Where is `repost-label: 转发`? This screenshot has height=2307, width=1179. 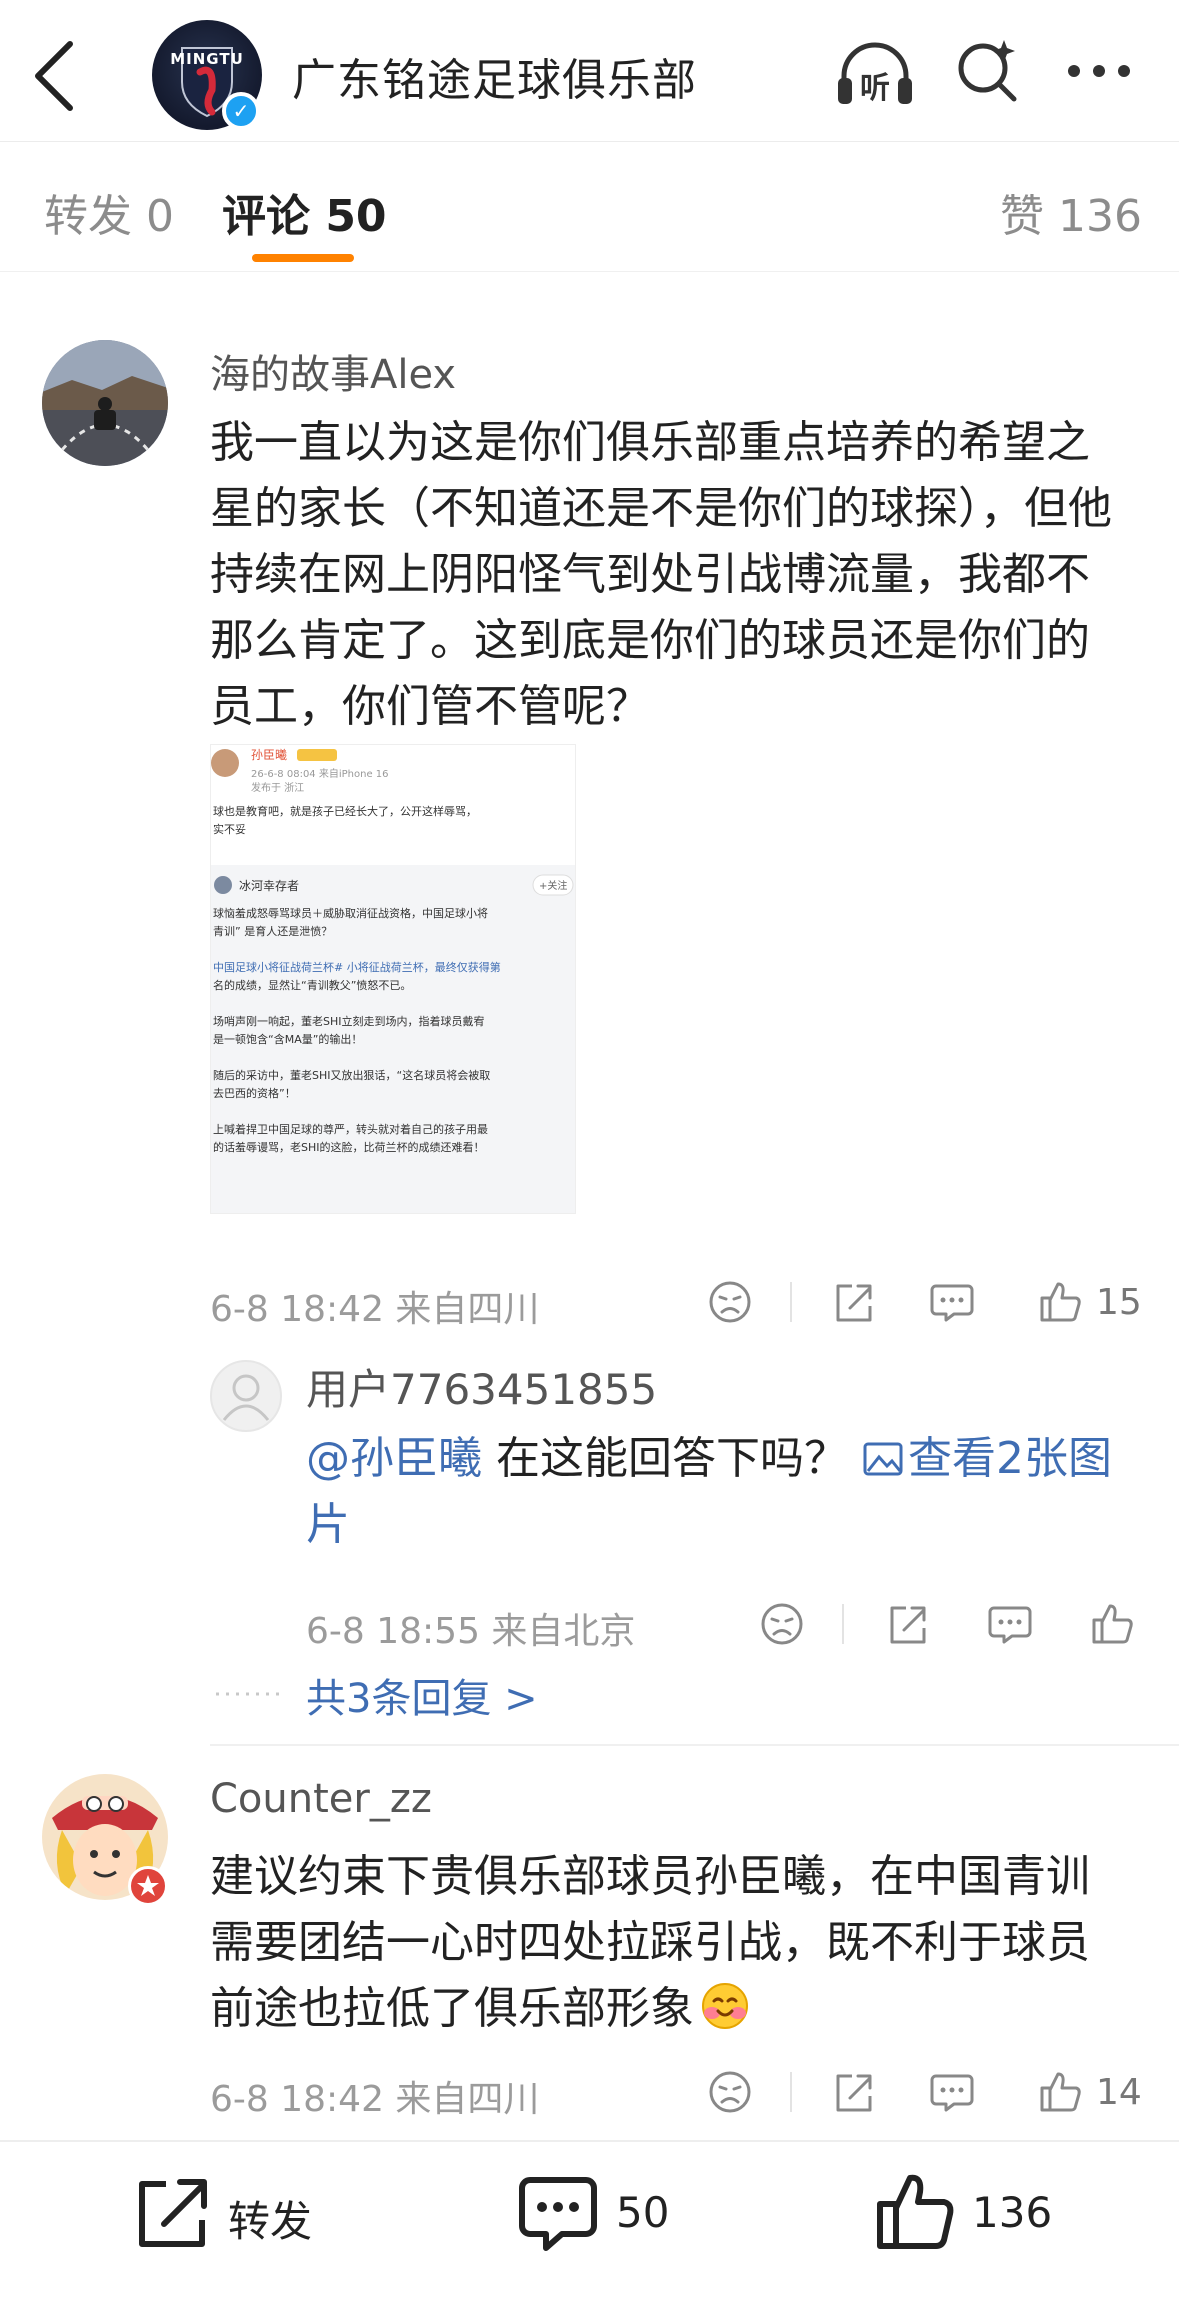 repost-label: 转发 is located at coordinates (270, 2221).